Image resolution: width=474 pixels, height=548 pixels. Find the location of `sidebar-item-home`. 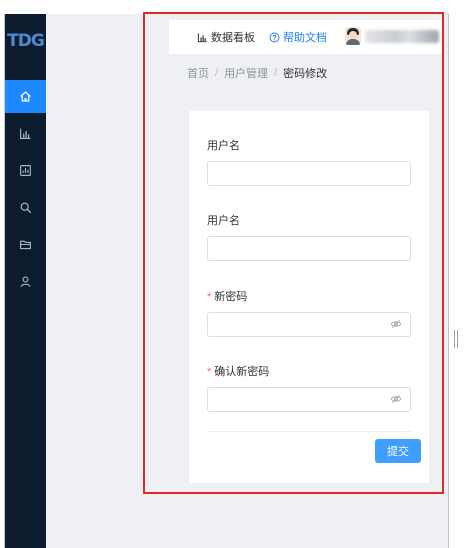

sidebar-item-home is located at coordinates (25, 96).